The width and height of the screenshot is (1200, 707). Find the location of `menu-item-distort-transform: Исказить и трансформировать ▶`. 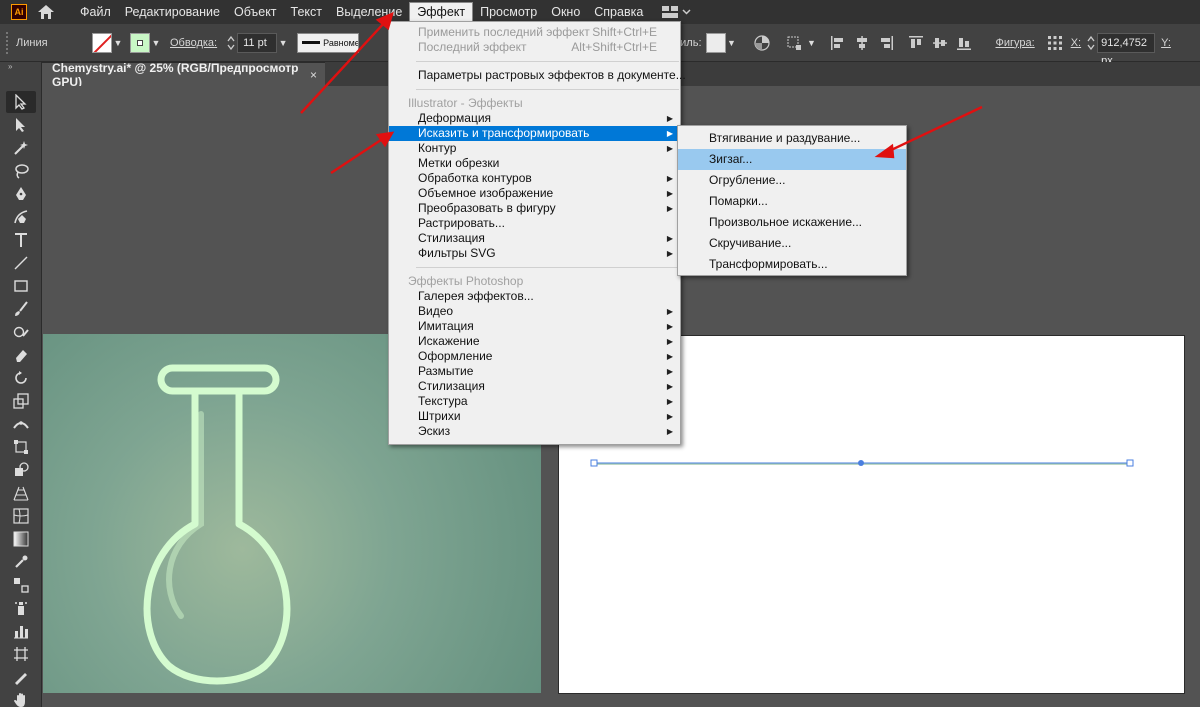

menu-item-distort-transform: Исказить и трансформировать ▶ is located at coordinates (534, 133).